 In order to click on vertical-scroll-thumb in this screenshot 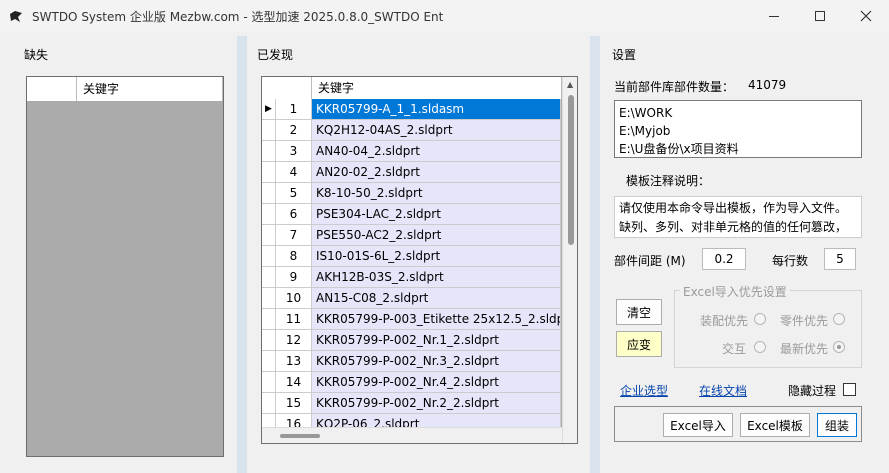, I will do `click(571, 170)`.